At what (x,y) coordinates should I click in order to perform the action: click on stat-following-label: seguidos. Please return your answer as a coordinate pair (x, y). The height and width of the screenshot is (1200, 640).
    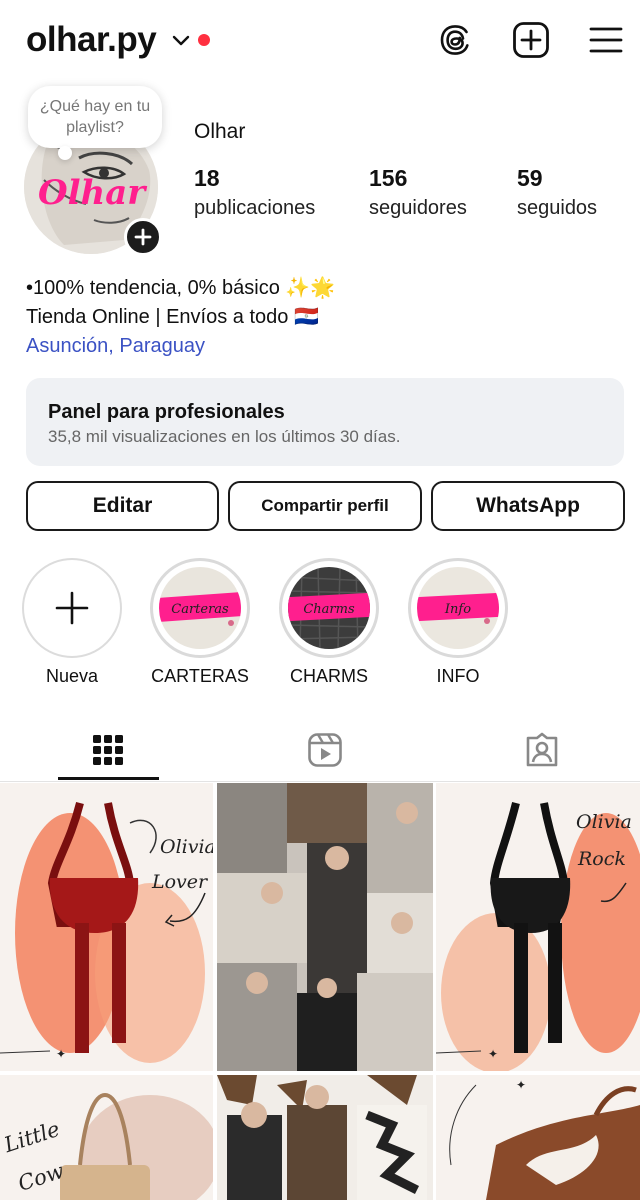
    Looking at the image, I should click on (557, 208).